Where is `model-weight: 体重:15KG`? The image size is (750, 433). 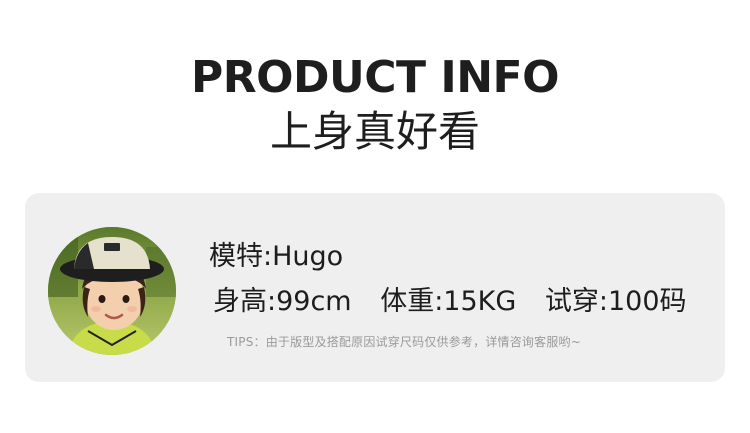
model-weight: 体重:15KG is located at coordinates (448, 301).